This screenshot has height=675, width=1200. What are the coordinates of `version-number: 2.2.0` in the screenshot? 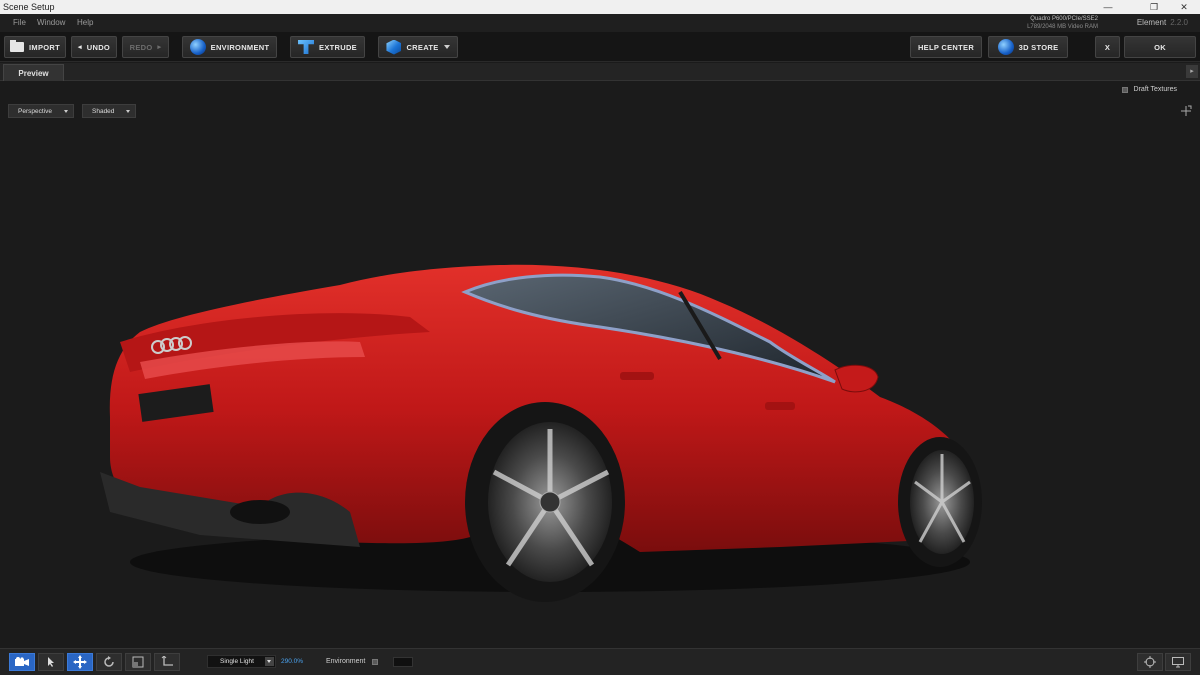 It's located at (1179, 22).